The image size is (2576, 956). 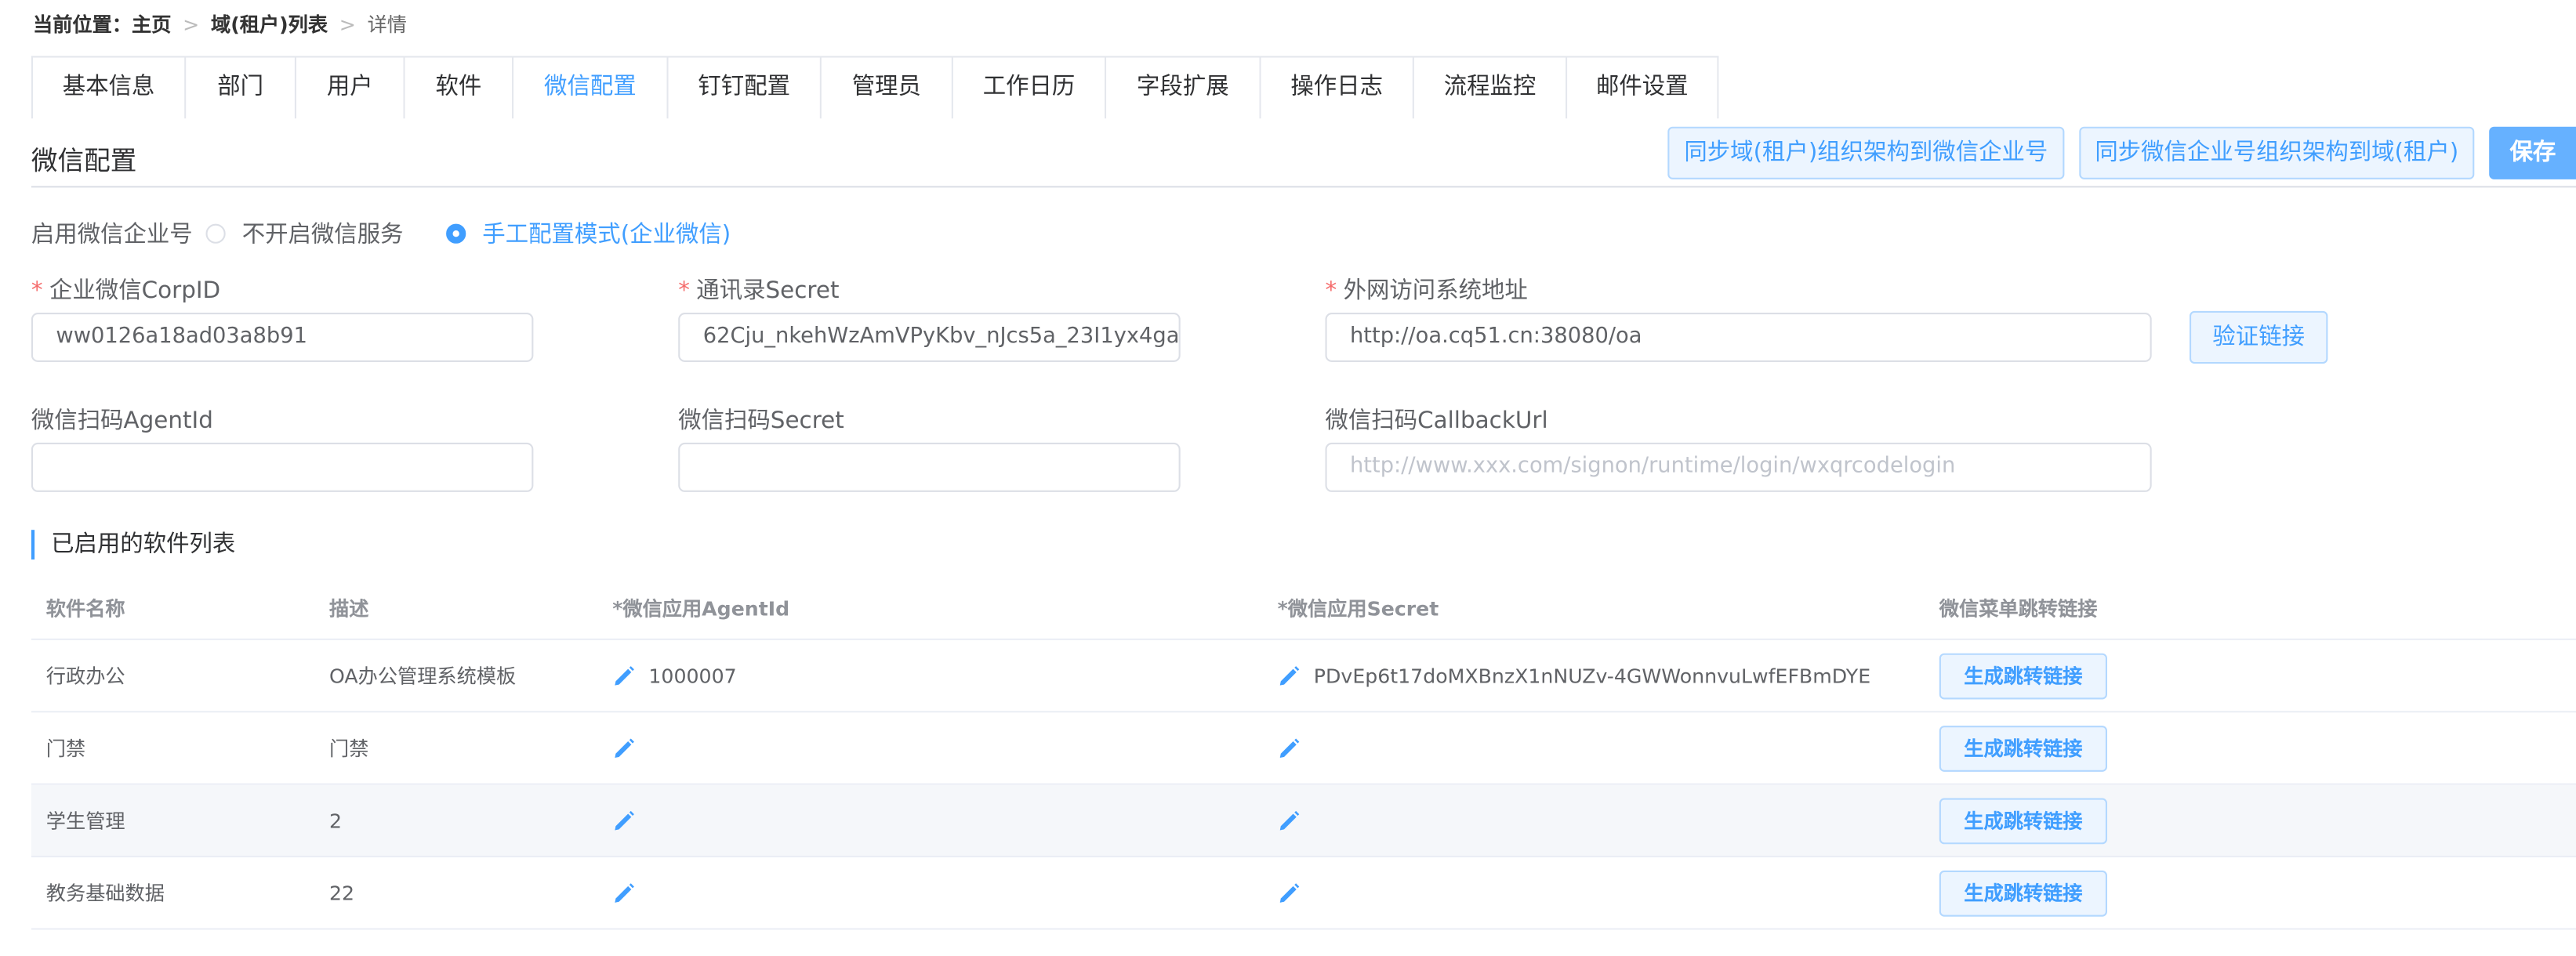 What do you see at coordinates (112, 235) in the screenshot?
I see `enable-wechat-label: 启用微信企业号` at bounding box center [112, 235].